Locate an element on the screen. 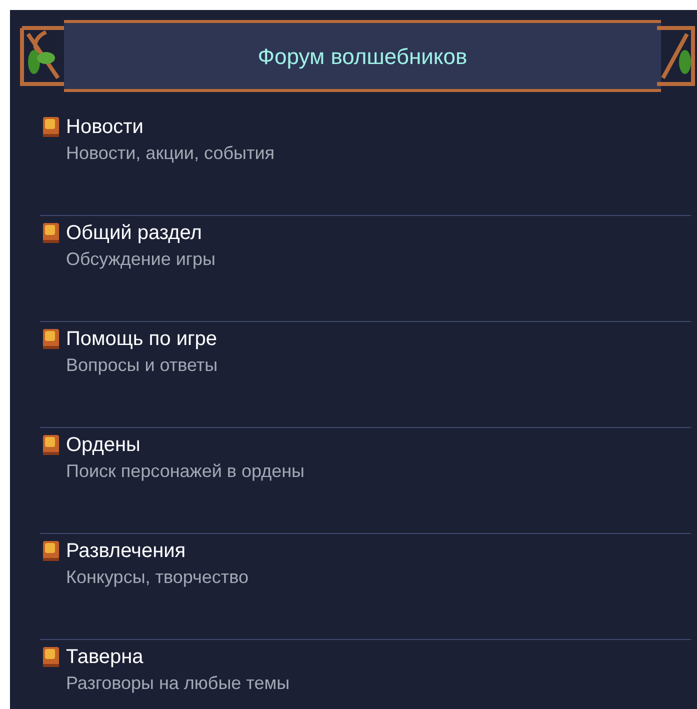 This screenshot has height=709, width=697. forum-title: Форум волшебников is located at coordinates (363, 56).